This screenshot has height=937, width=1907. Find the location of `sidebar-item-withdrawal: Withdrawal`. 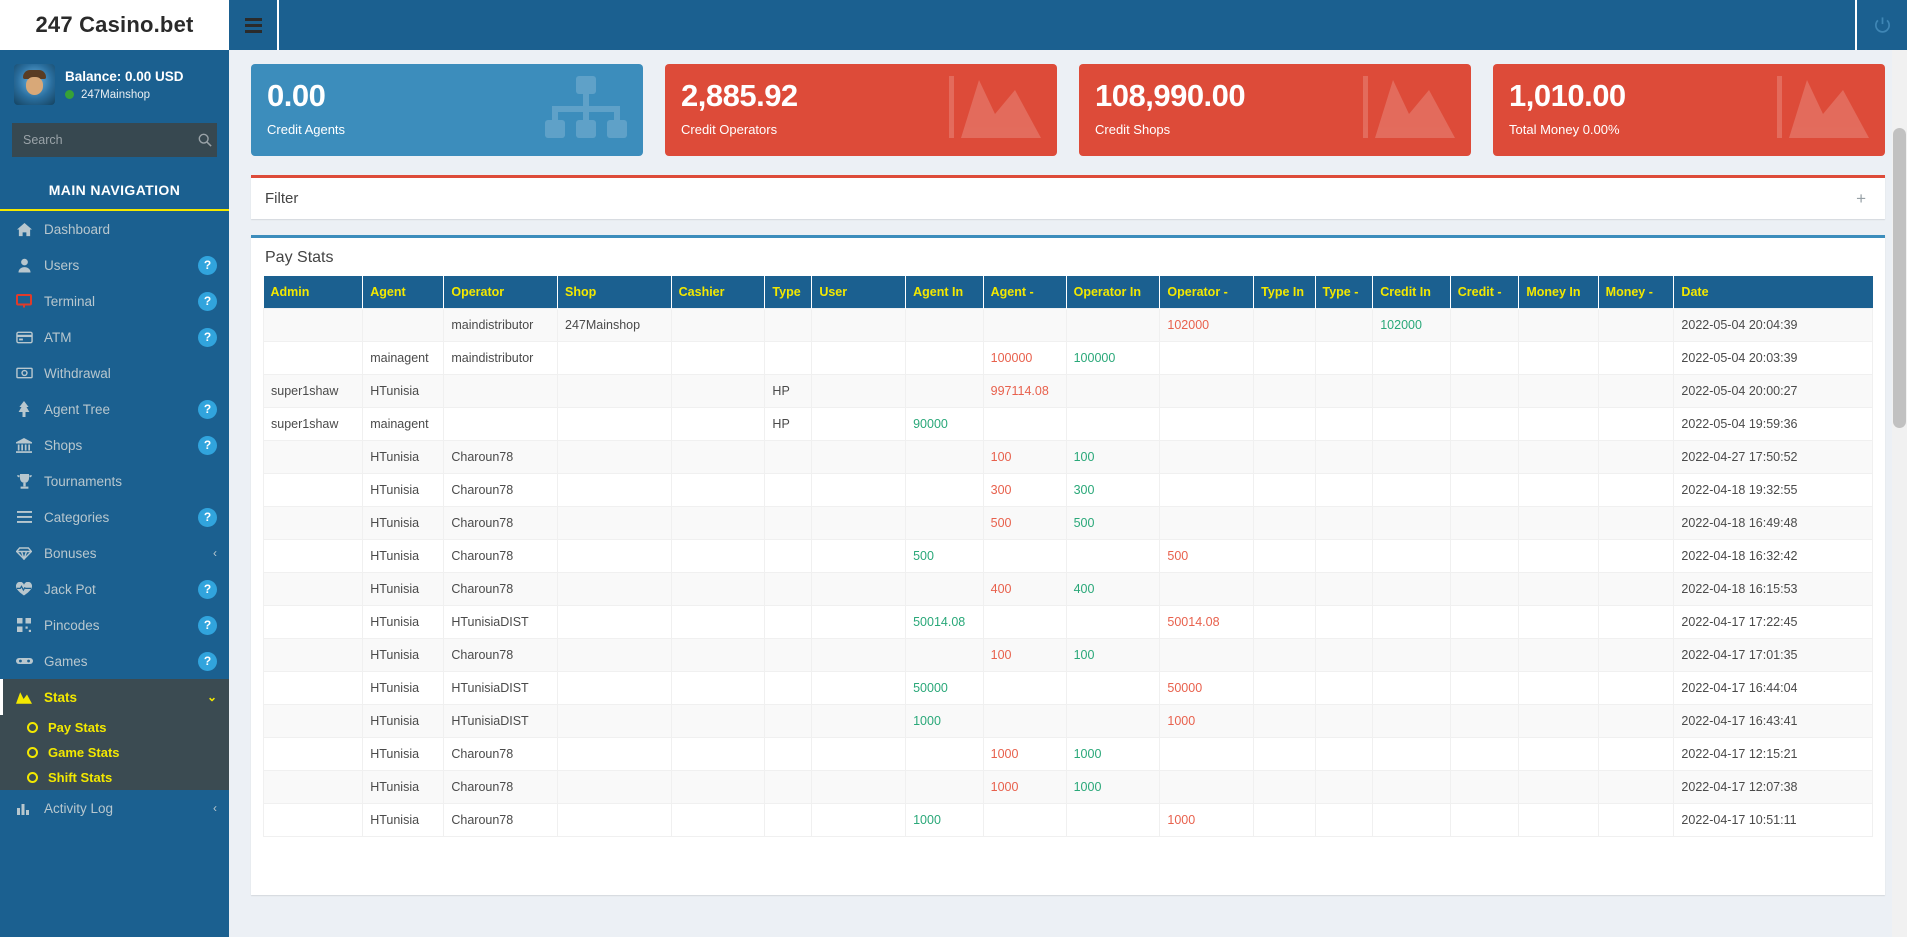

sidebar-item-withdrawal: Withdrawal is located at coordinates (114, 373).